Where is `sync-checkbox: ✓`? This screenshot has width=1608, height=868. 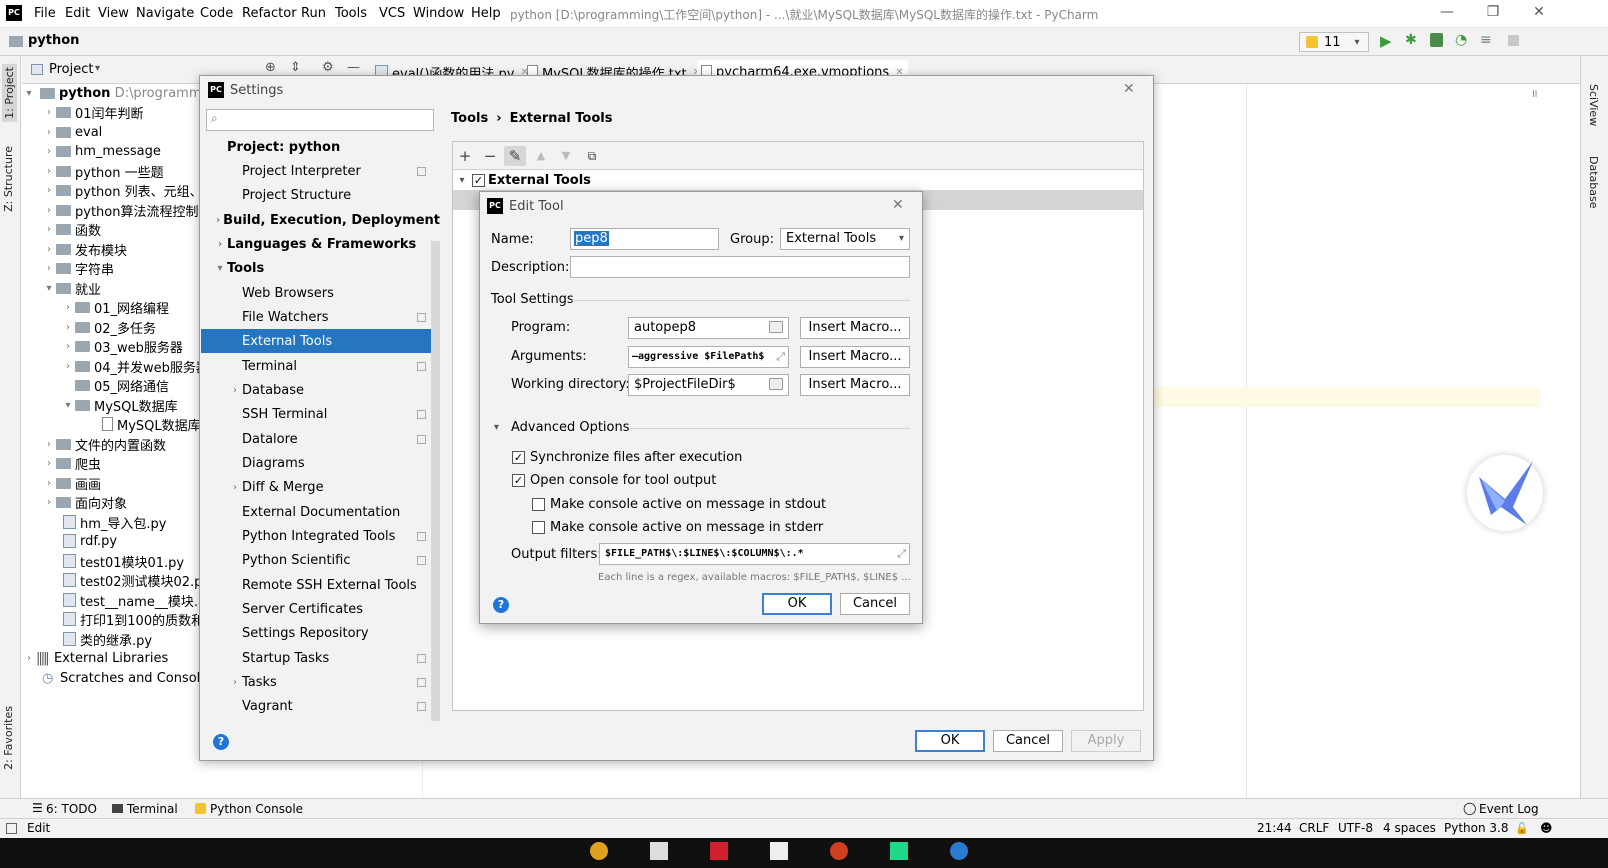
sync-checkbox: ✓ is located at coordinates (518, 457).